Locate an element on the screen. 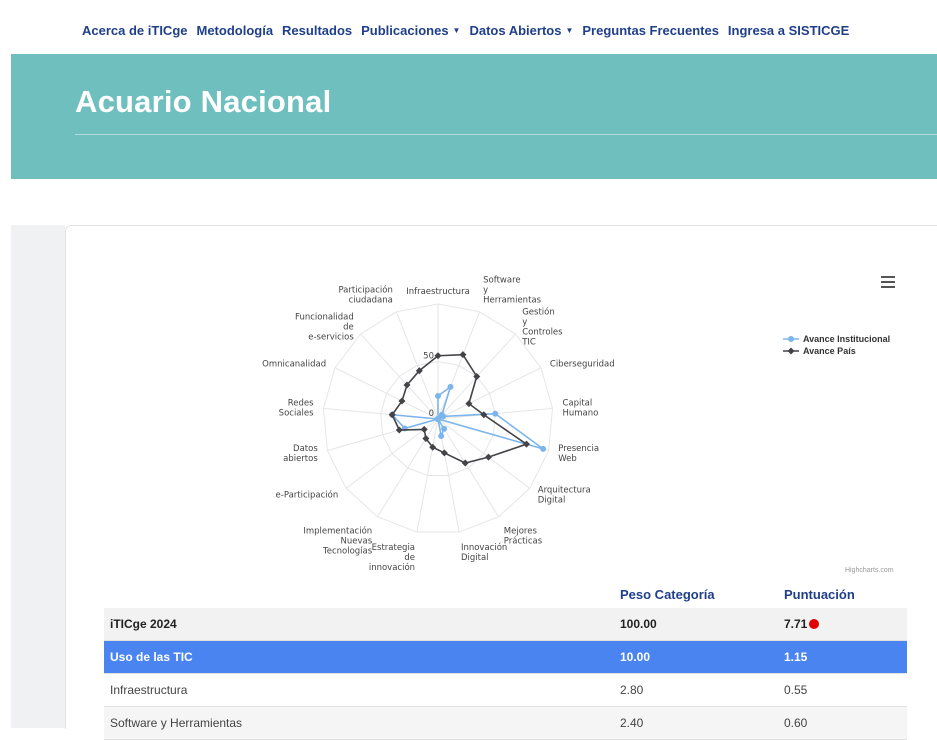 The height and width of the screenshot is (740, 937). legend-marker-institucional is located at coordinates (791, 339).